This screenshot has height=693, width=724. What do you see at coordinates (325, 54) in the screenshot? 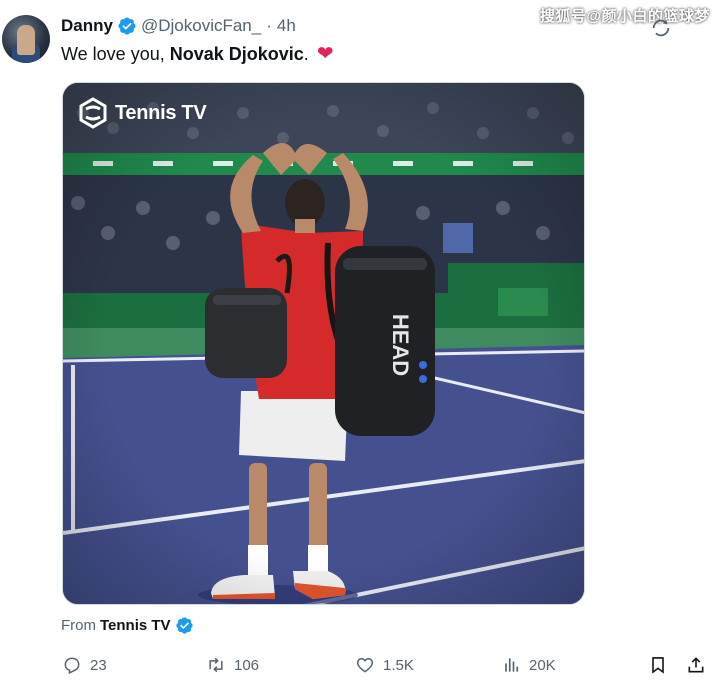
I see `red-heart-emoji: ❤` at bounding box center [325, 54].